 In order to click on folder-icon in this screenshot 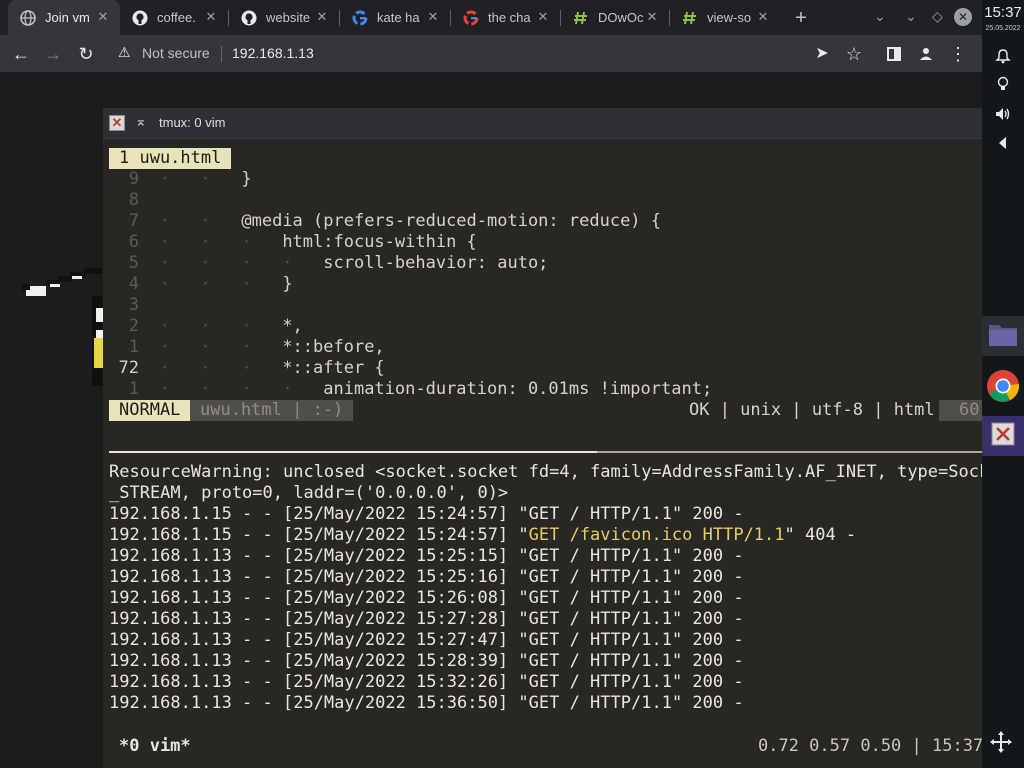, I will do `click(1003, 336)`.